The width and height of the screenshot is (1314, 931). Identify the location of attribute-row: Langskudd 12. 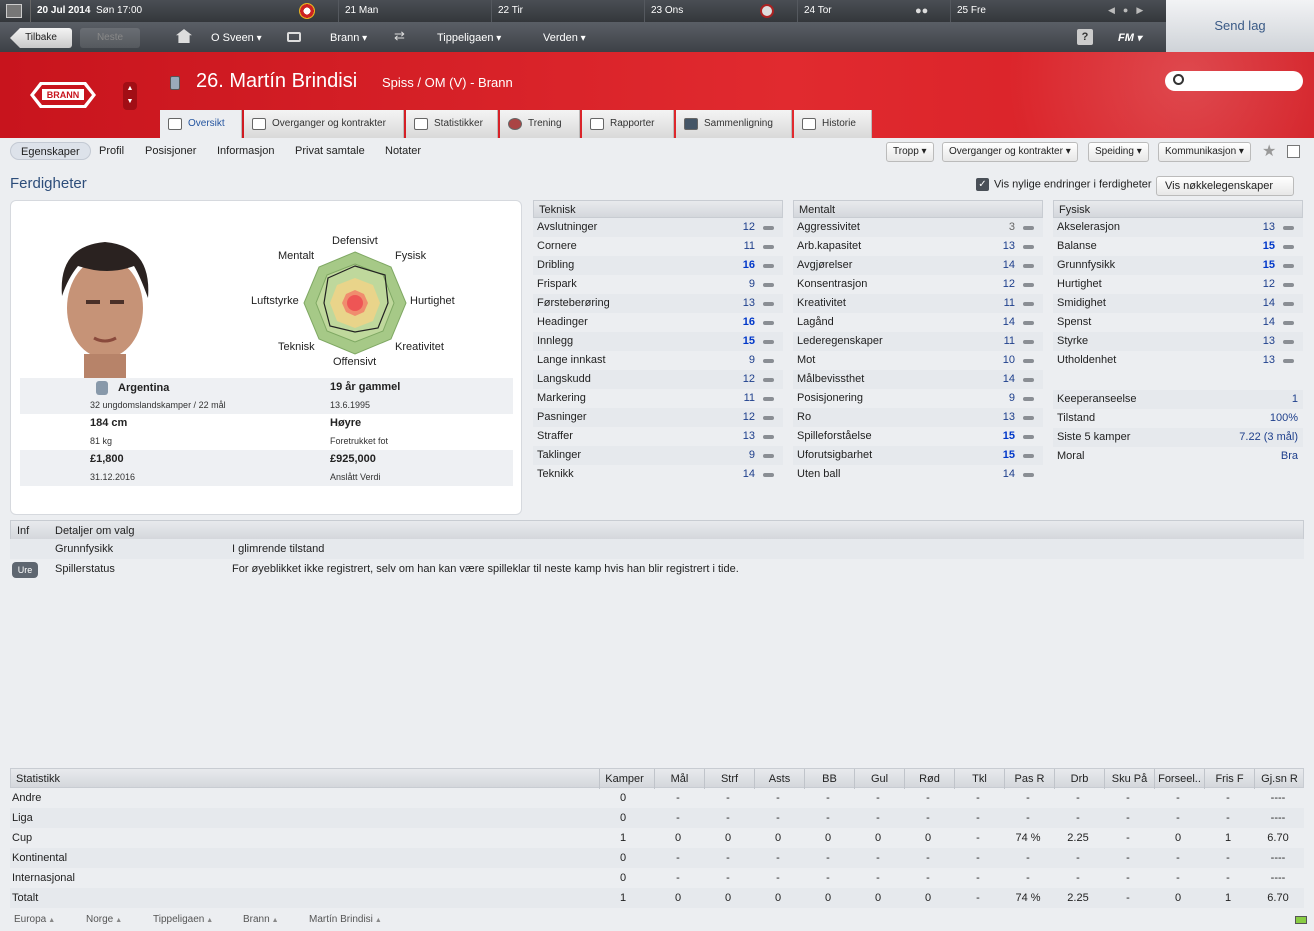
(658, 379).